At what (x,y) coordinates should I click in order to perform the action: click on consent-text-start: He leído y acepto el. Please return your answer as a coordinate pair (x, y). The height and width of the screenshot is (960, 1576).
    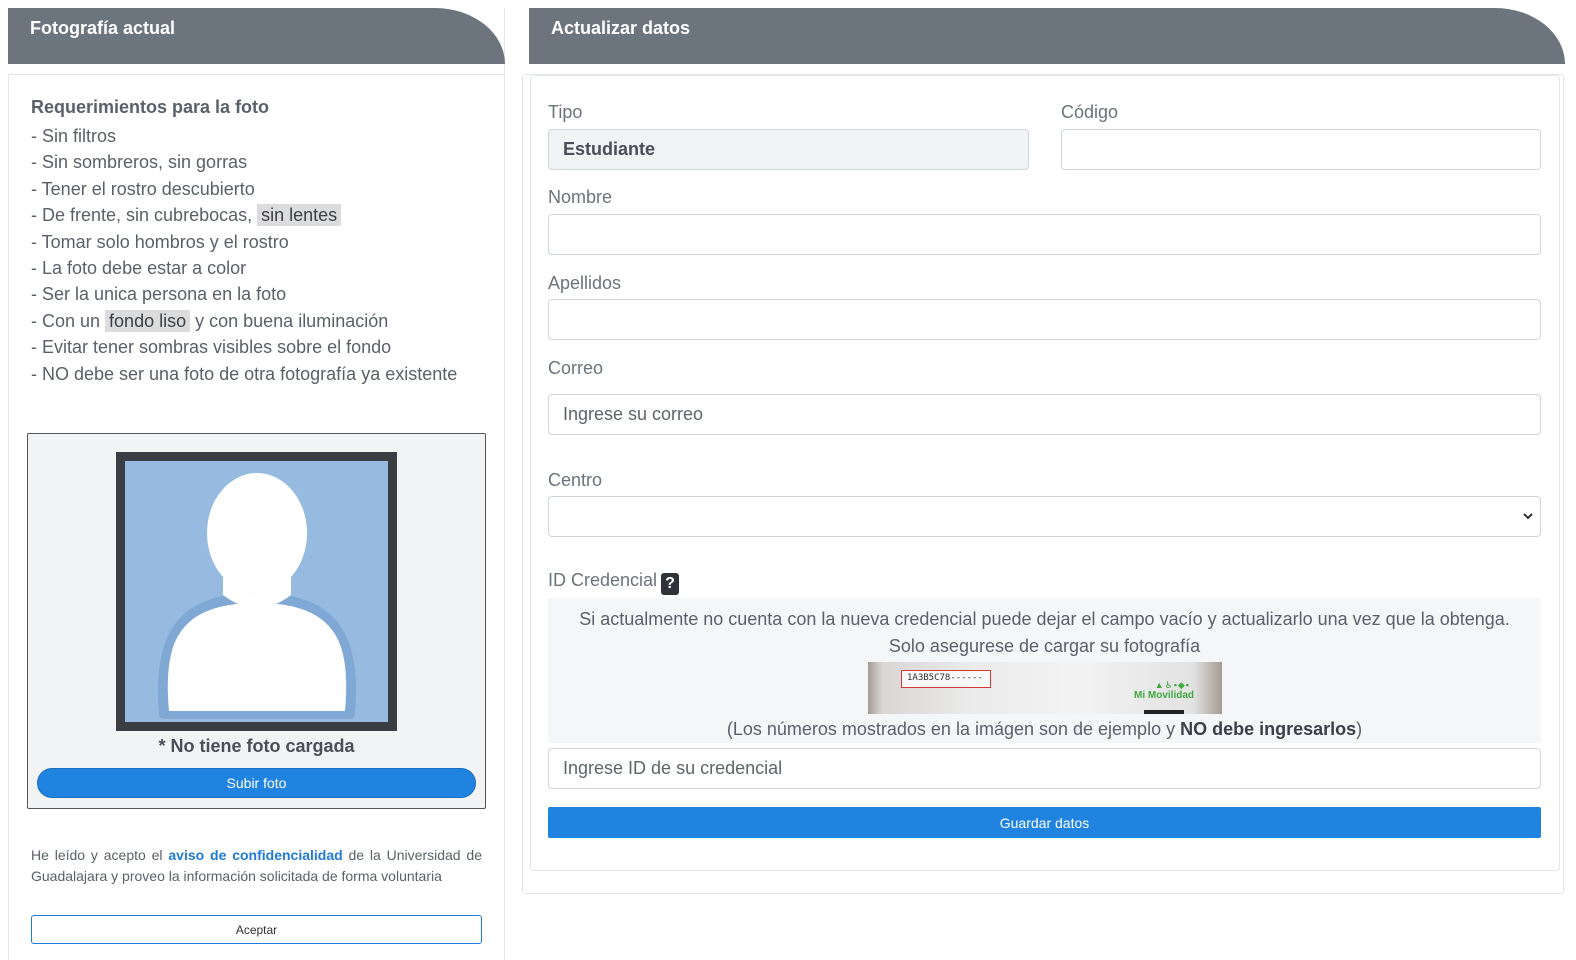
    Looking at the image, I should click on (100, 855).